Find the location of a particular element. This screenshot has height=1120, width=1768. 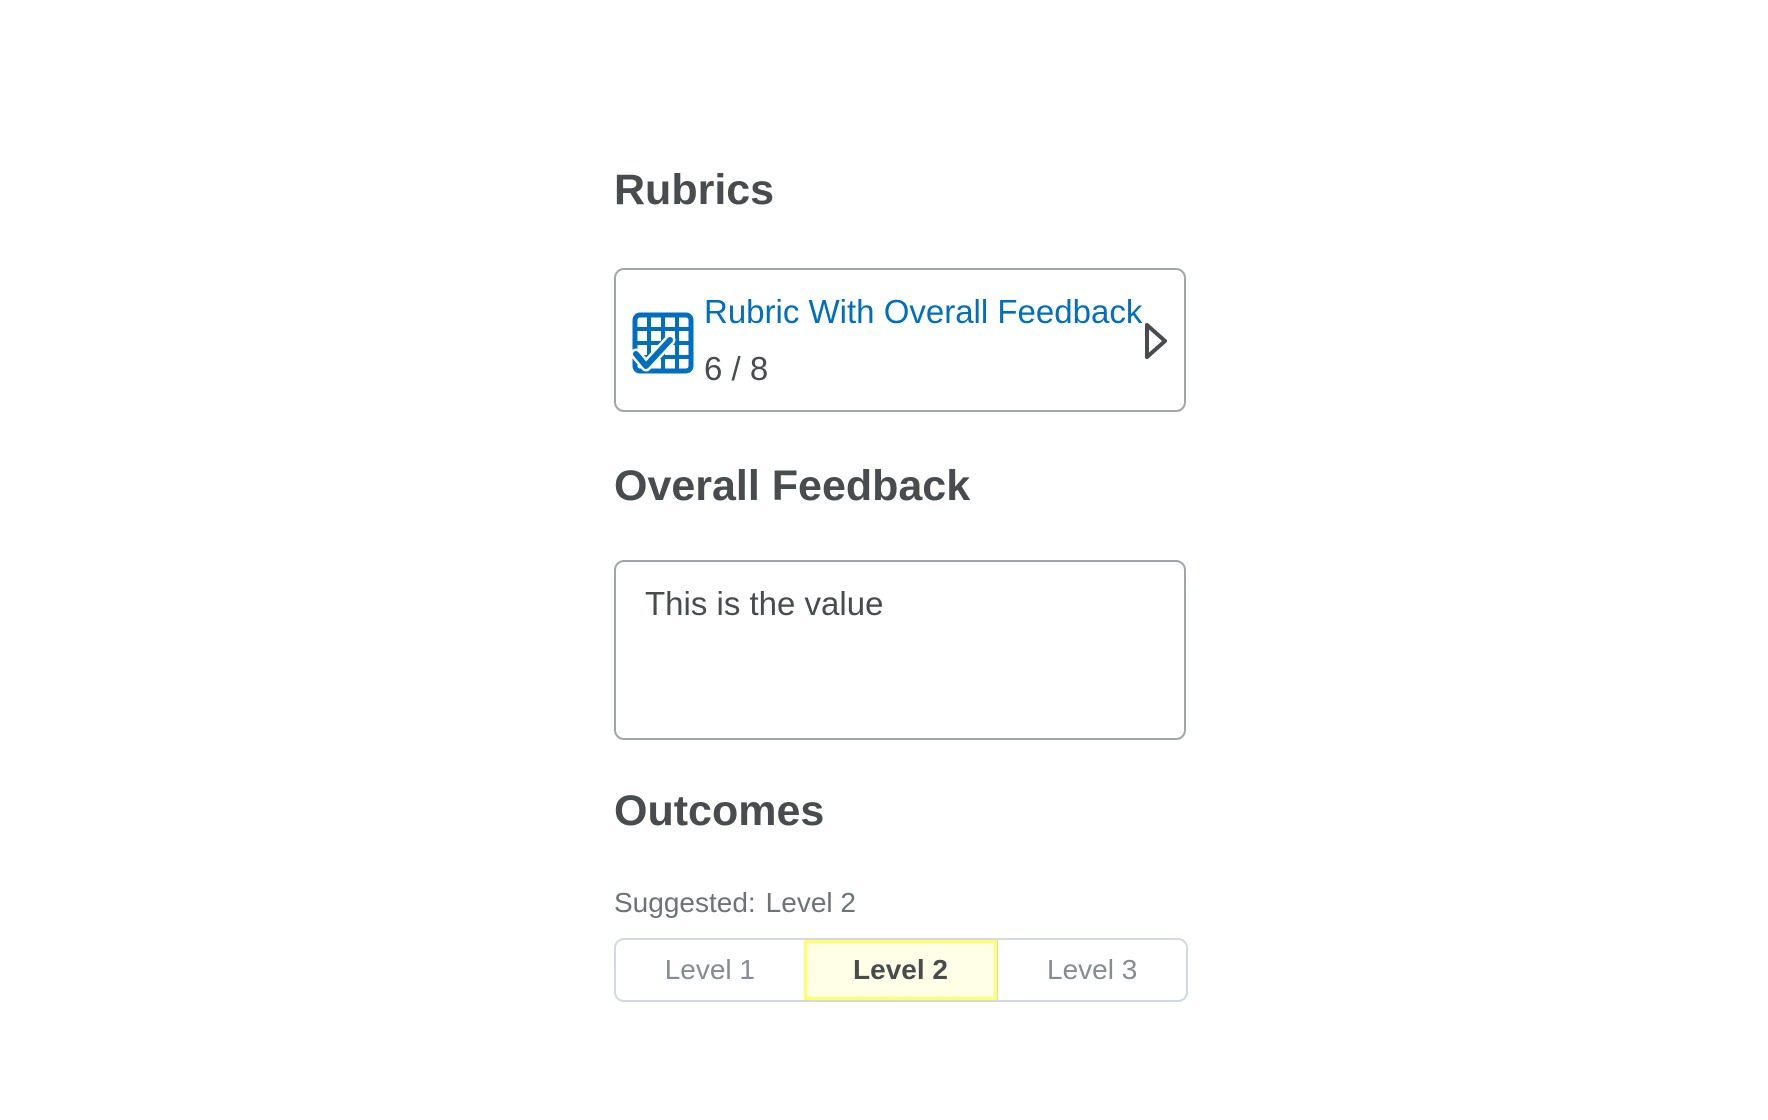

level-selector: Level 1 Level 2 Level 3 is located at coordinates (901, 970).